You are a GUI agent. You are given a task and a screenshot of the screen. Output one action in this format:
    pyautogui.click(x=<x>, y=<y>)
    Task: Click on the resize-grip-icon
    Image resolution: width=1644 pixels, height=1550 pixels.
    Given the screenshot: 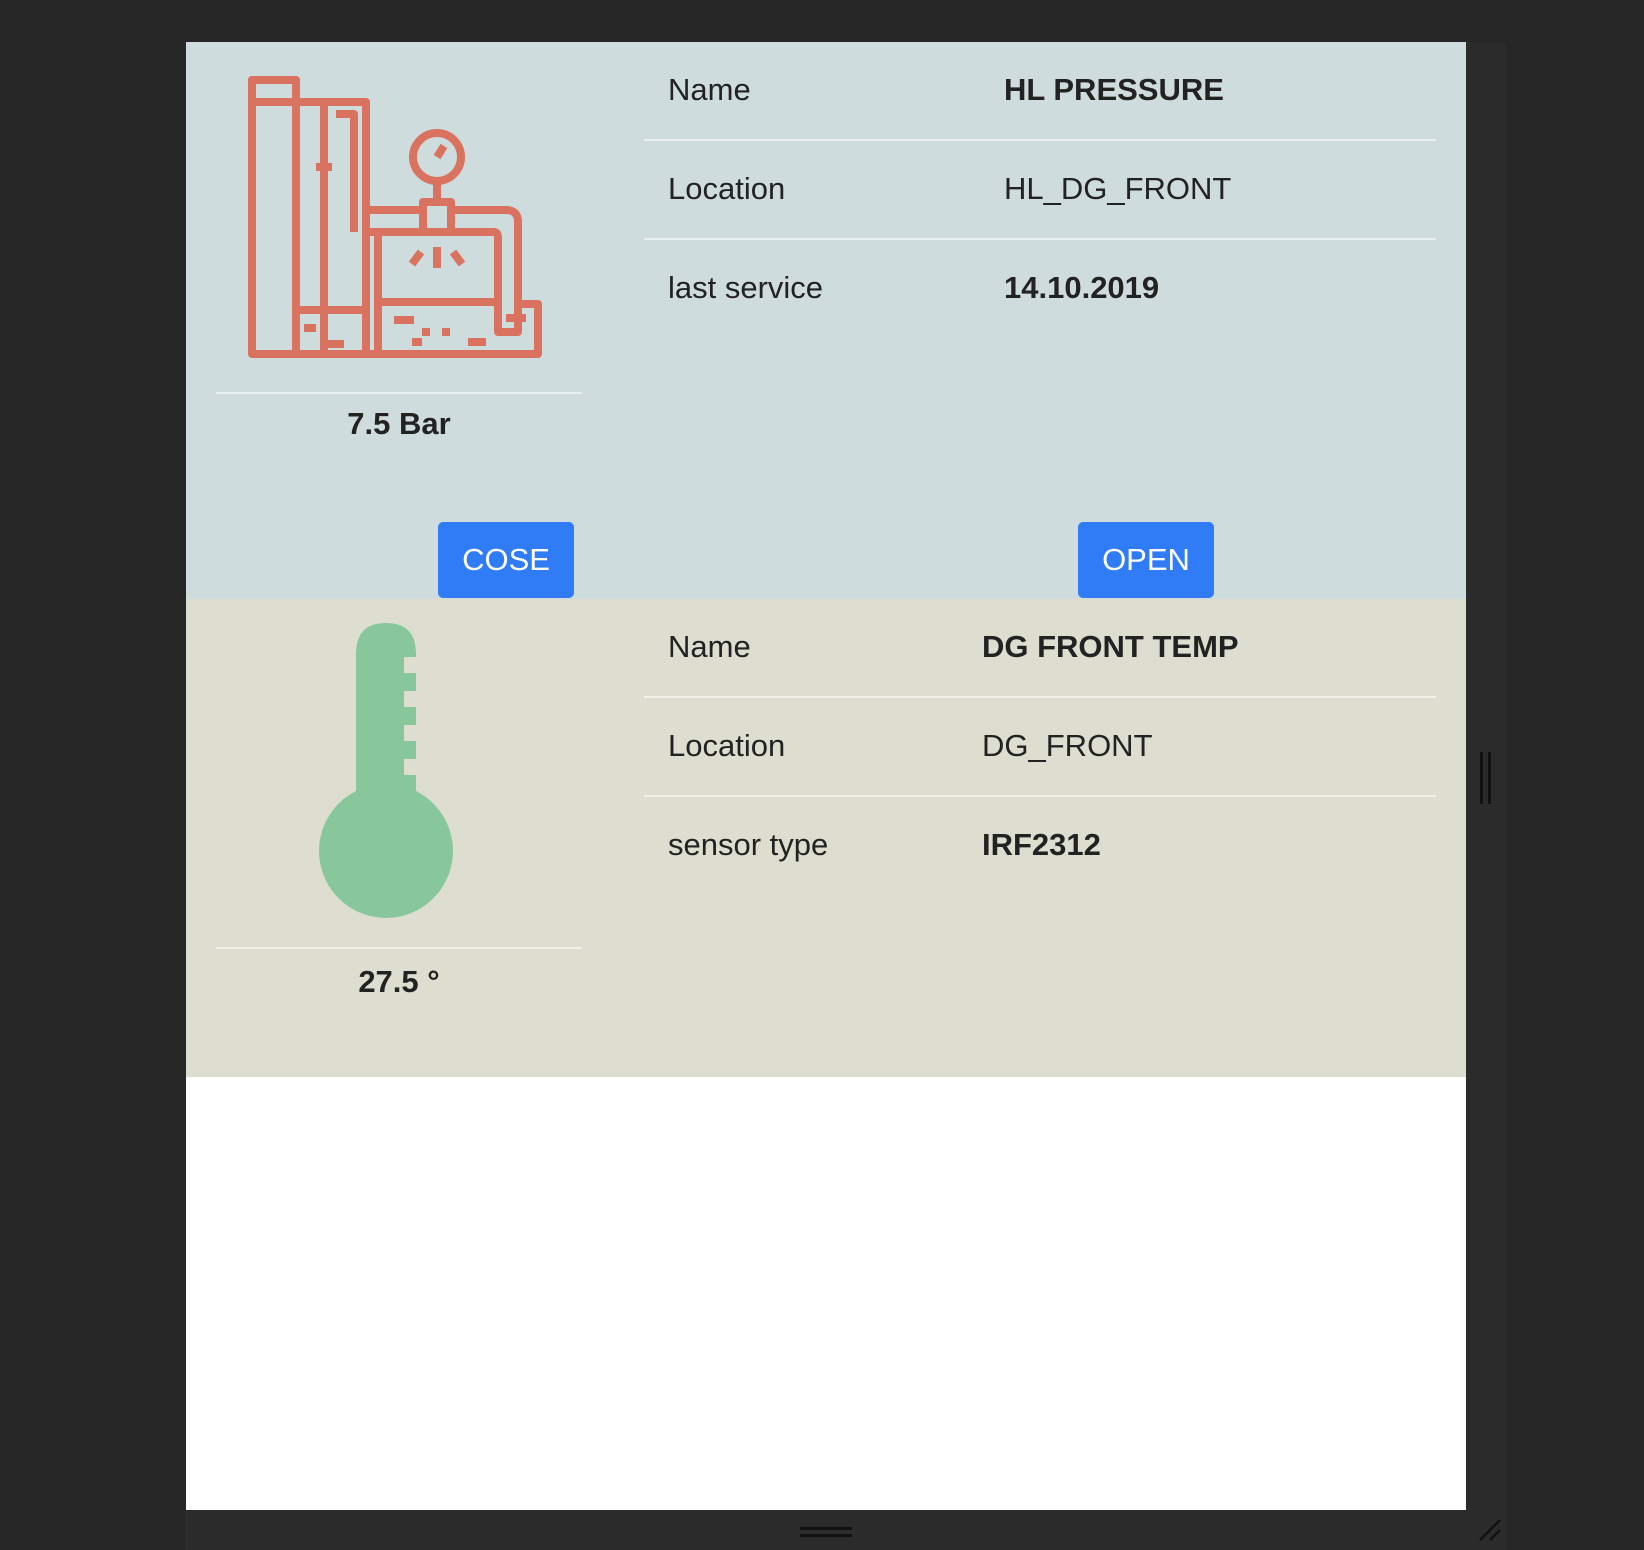 What is the action you would take?
    pyautogui.click(x=1489, y=1529)
    